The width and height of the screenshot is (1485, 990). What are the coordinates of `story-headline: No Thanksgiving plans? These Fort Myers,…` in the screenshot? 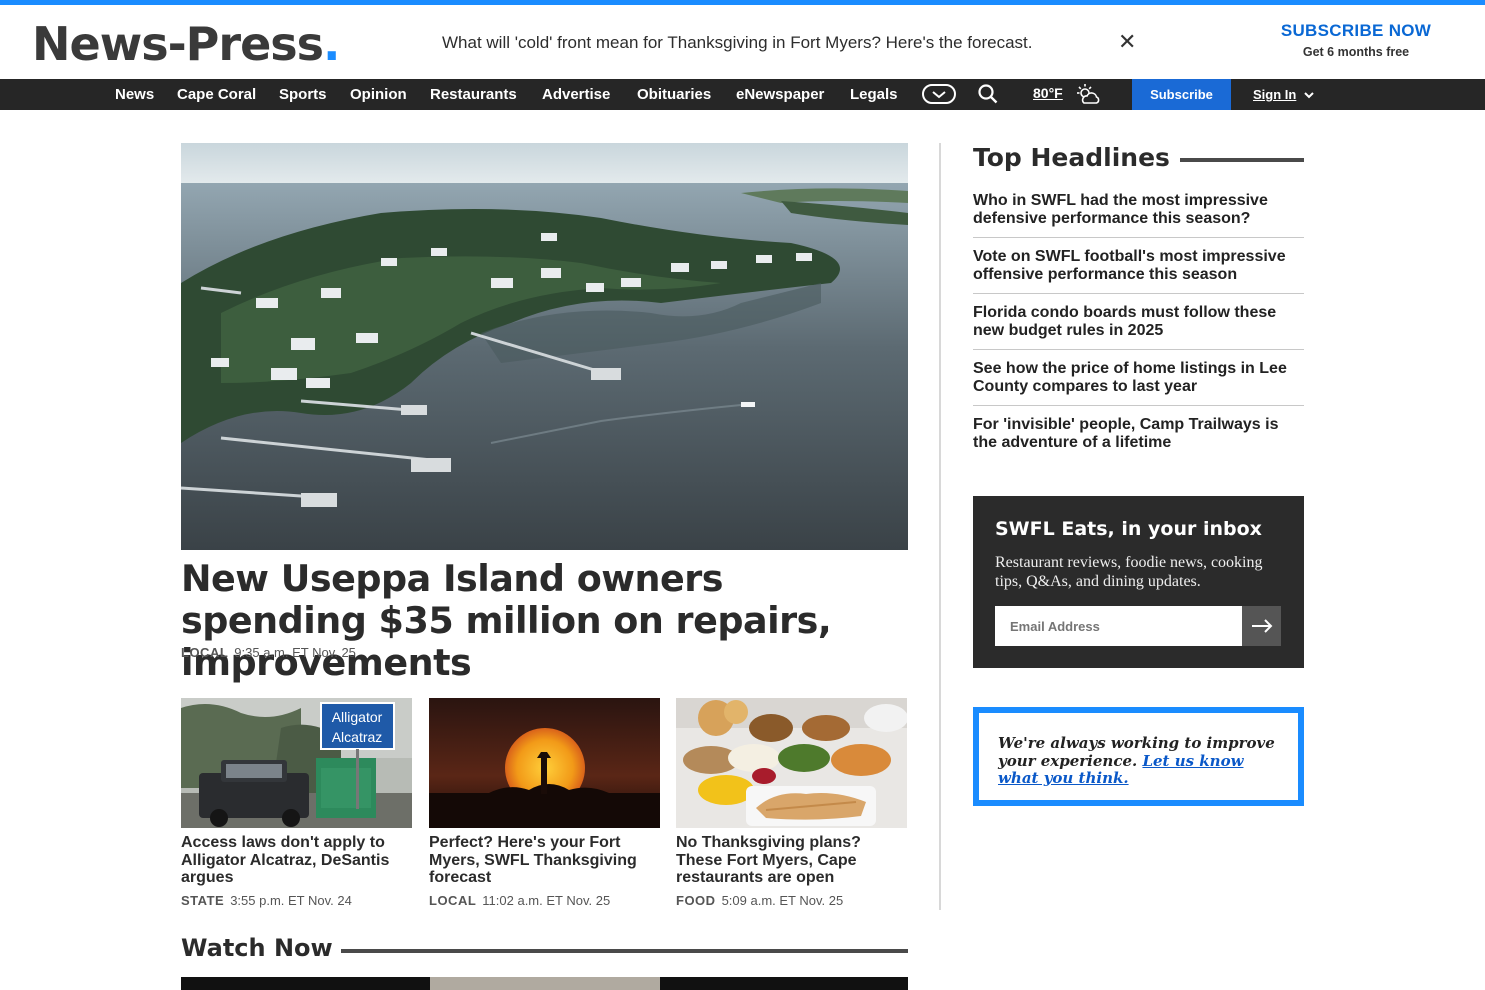 It's located at (791, 860).